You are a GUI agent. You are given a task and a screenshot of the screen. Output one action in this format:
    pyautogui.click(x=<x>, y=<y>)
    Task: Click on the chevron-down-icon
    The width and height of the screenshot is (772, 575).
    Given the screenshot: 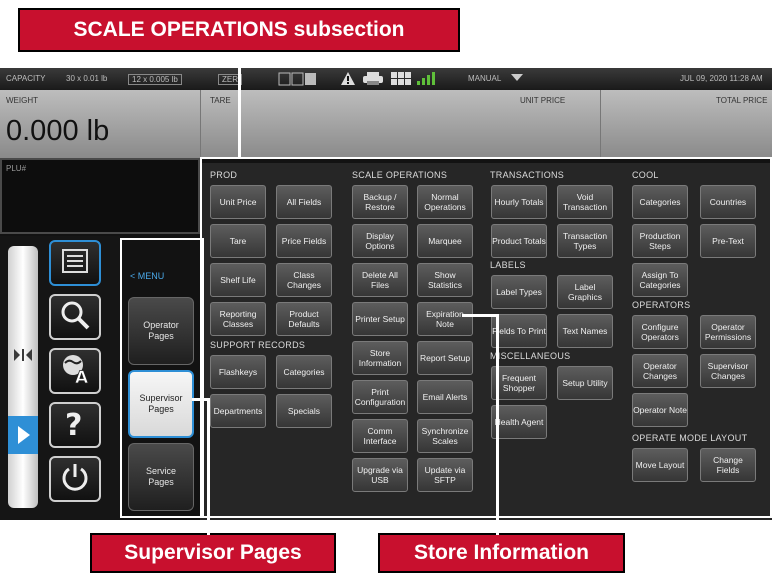 What is the action you would take?
    pyautogui.click(x=517, y=78)
    